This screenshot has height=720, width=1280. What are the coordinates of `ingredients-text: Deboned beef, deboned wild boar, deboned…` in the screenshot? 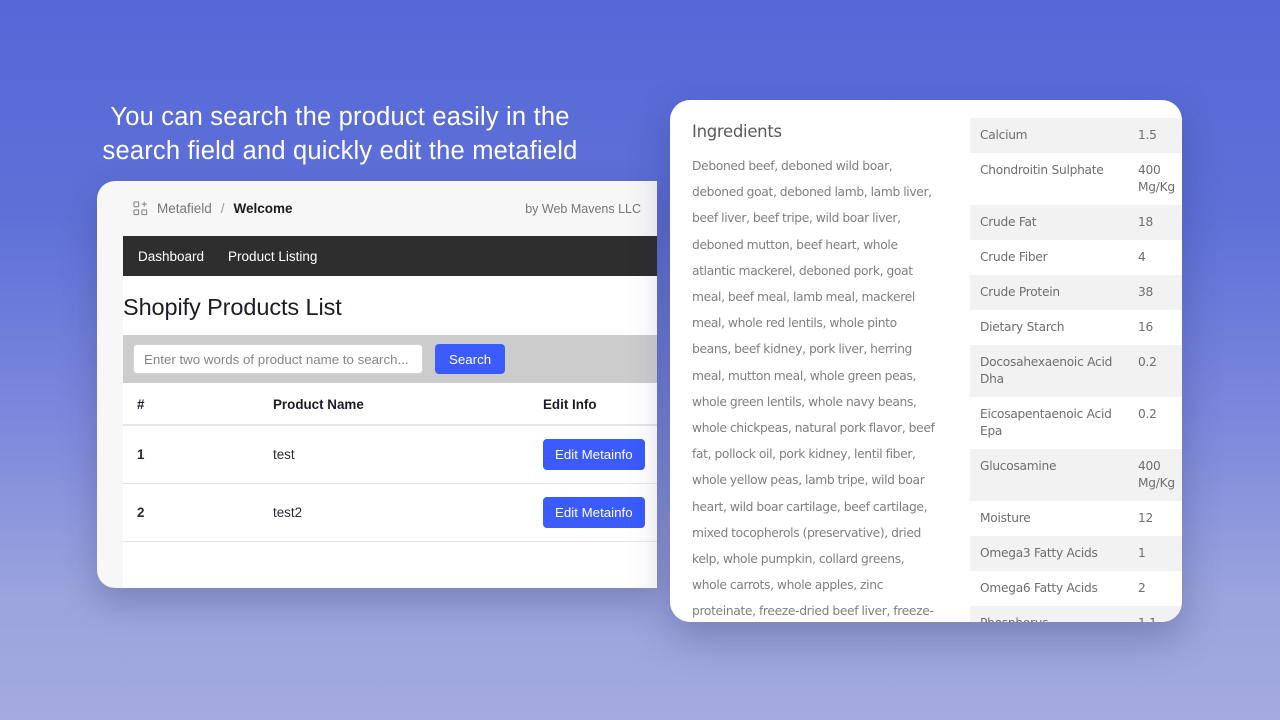 It's located at (813, 389).